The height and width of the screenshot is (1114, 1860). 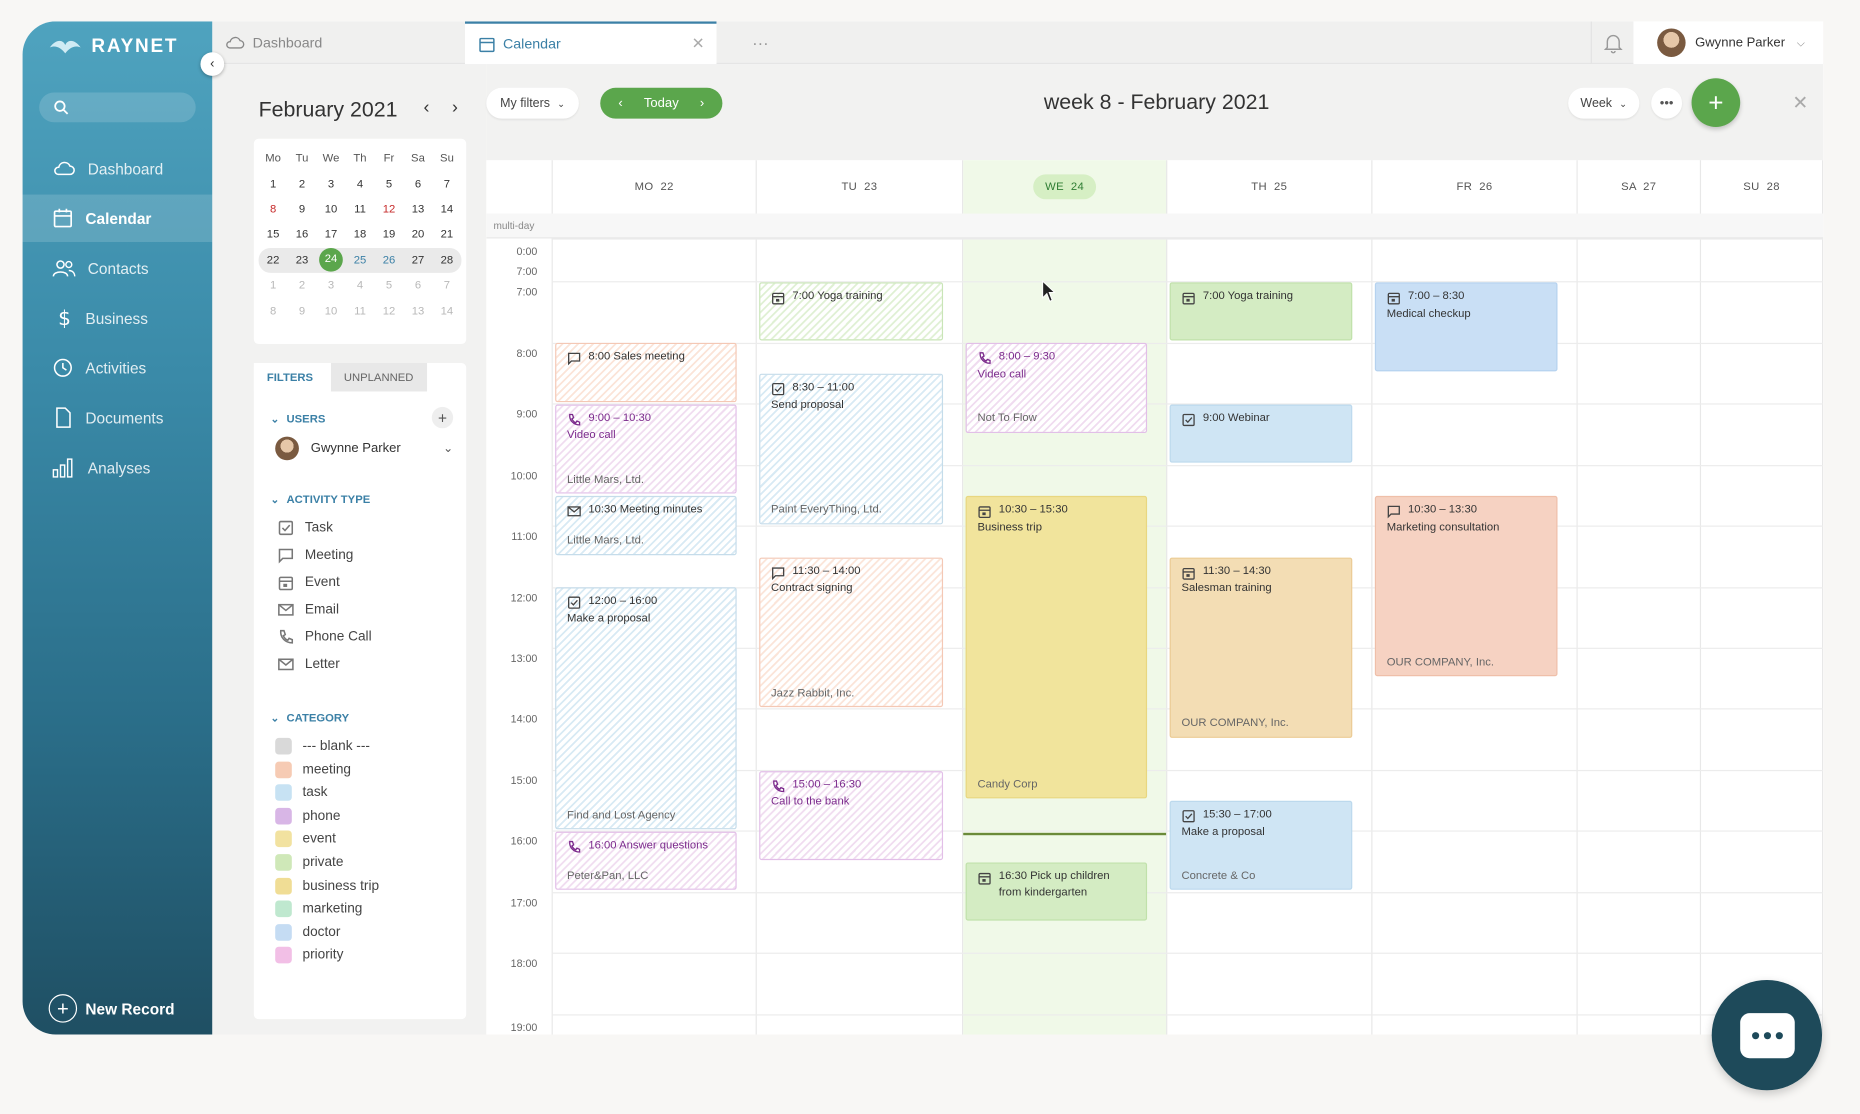 What do you see at coordinates (118, 417) in the screenshot?
I see `sidebar-item-documents: Documents` at bounding box center [118, 417].